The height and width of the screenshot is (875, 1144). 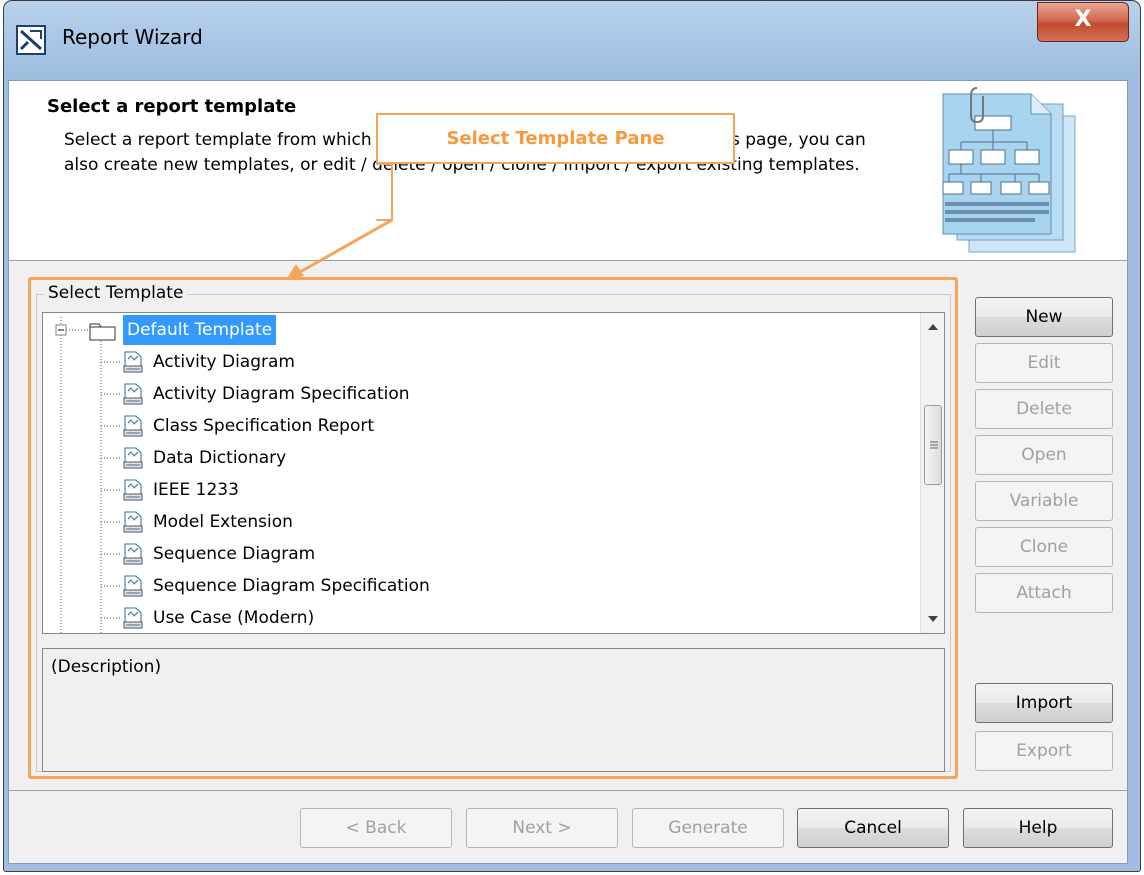 What do you see at coordinates (473, 586) in the screenshot?
I see `tree-item-sequence-diagram-specification: Sequence Diagram Specification` at bounding box center [473, 586].